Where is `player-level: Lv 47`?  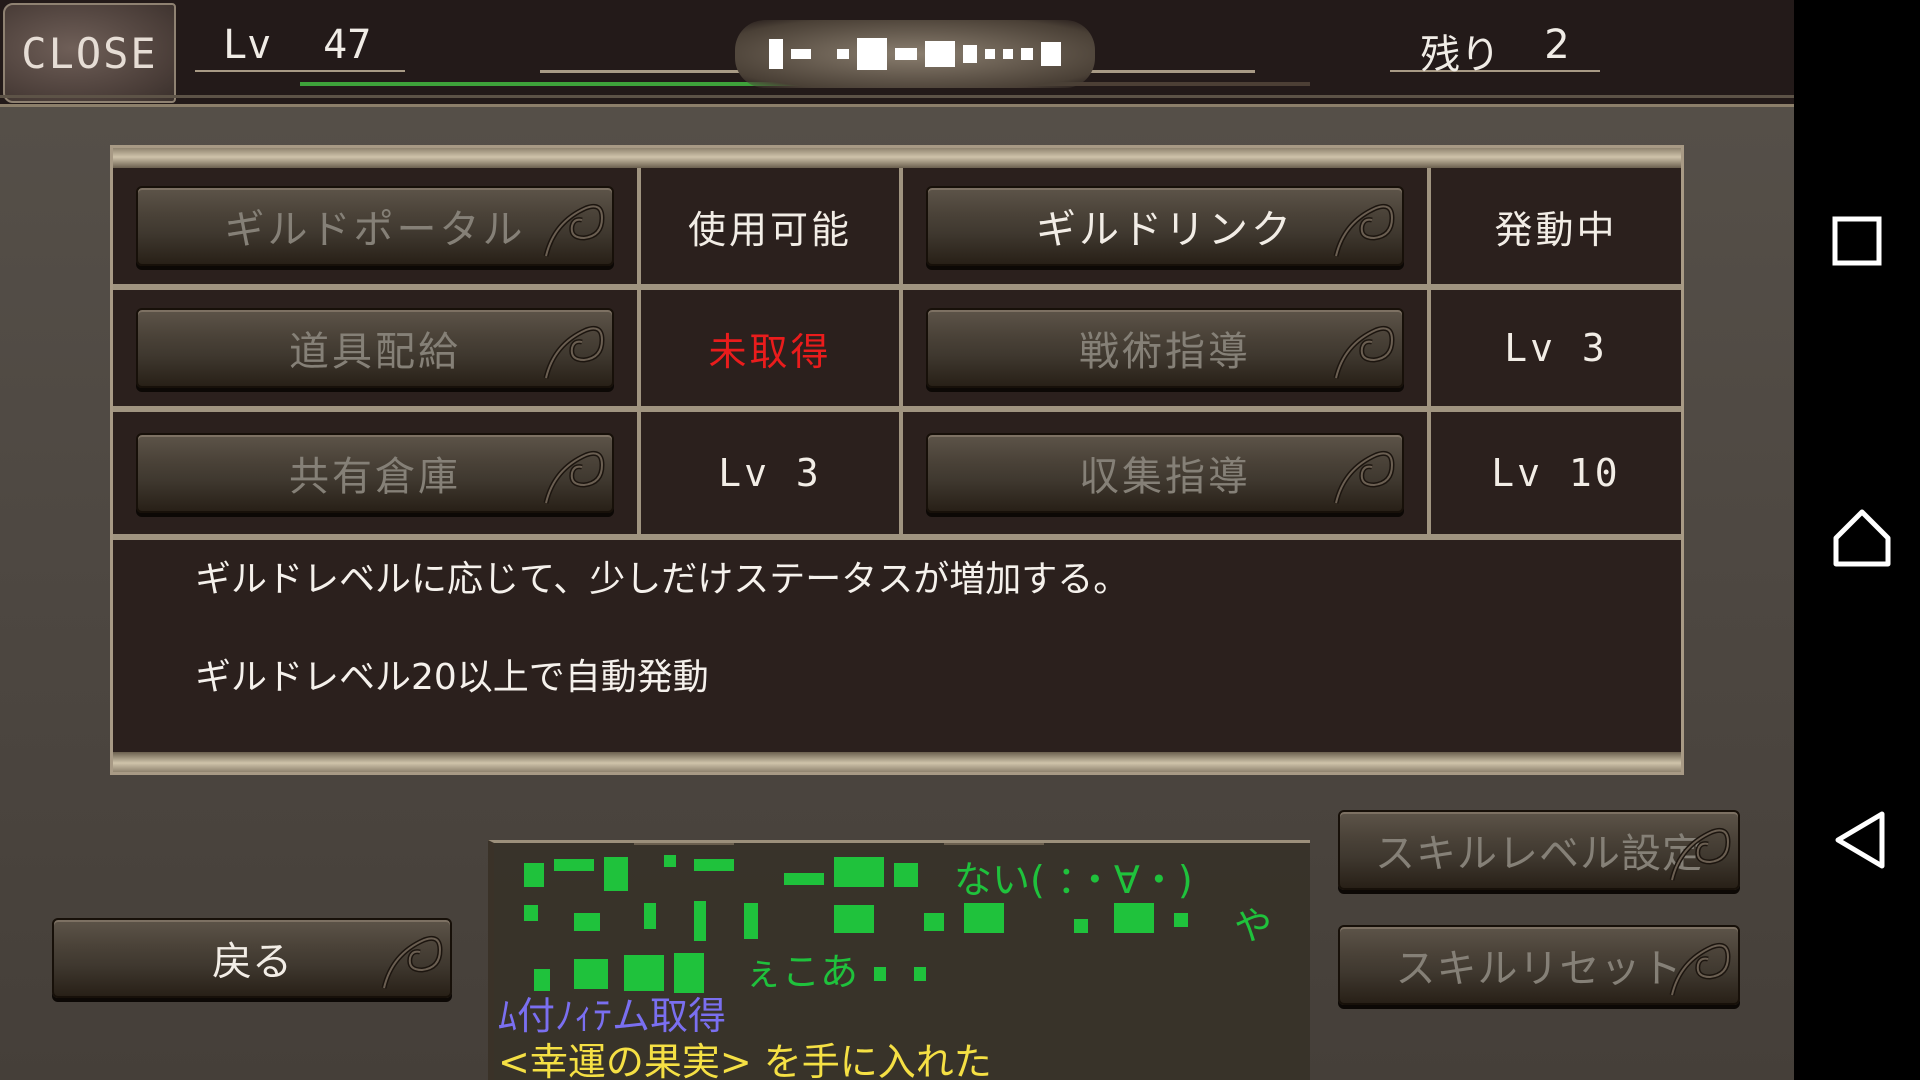
player-level: Lv 47 is located at coordinates (300, 47).